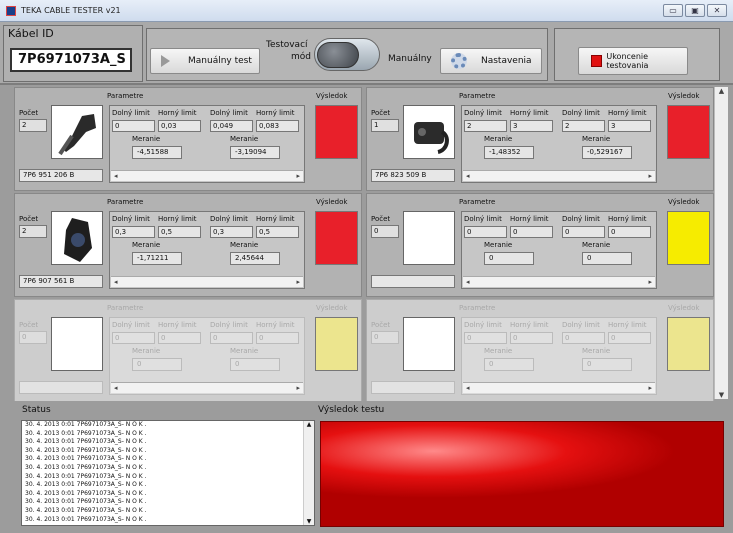 The width and height of the screenshot is (733, 533). What do you see at coordinates (410, 59) in the screenshot?
I see `manual-mode-label: Manuálny` at bounding box center [410, 59].